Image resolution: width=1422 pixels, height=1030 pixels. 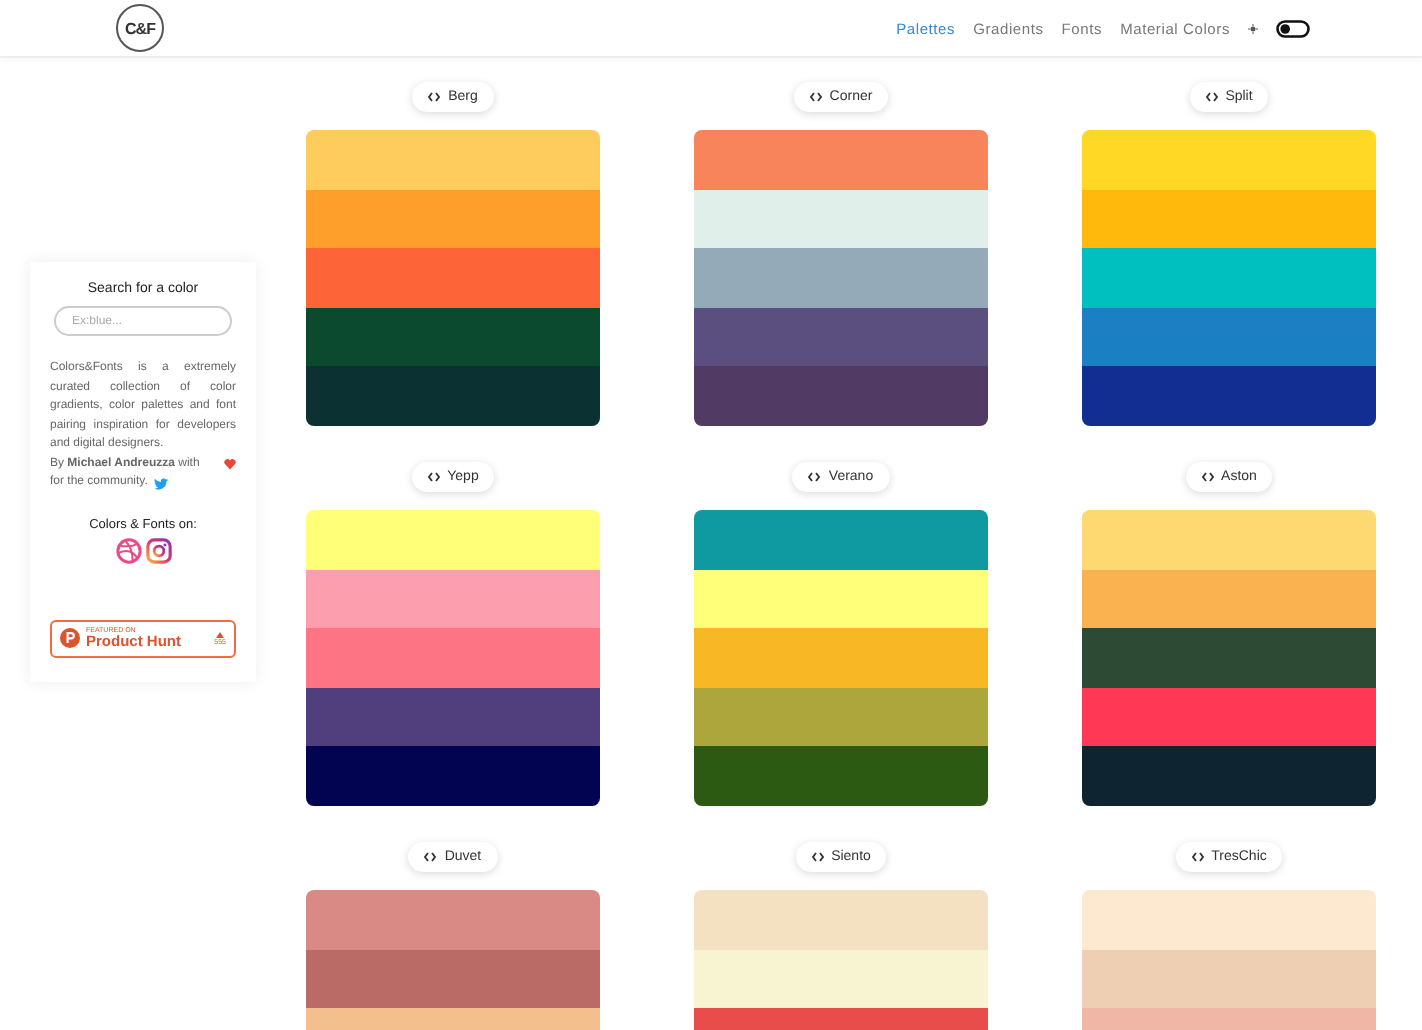 What do you see at coordinates (230, 464) in the screenshot?
I see `heart-icon` at bounding box center [230, 464].